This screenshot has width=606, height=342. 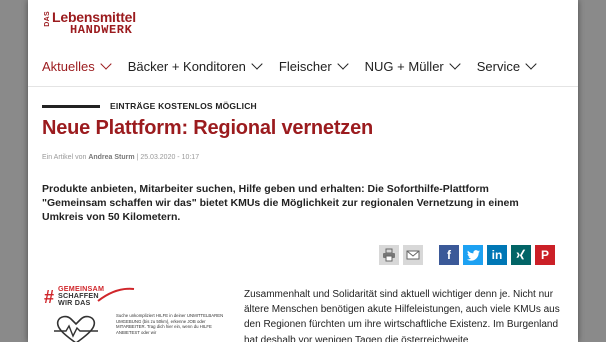 I want to click on print-icon, so click(x=389, y=255).